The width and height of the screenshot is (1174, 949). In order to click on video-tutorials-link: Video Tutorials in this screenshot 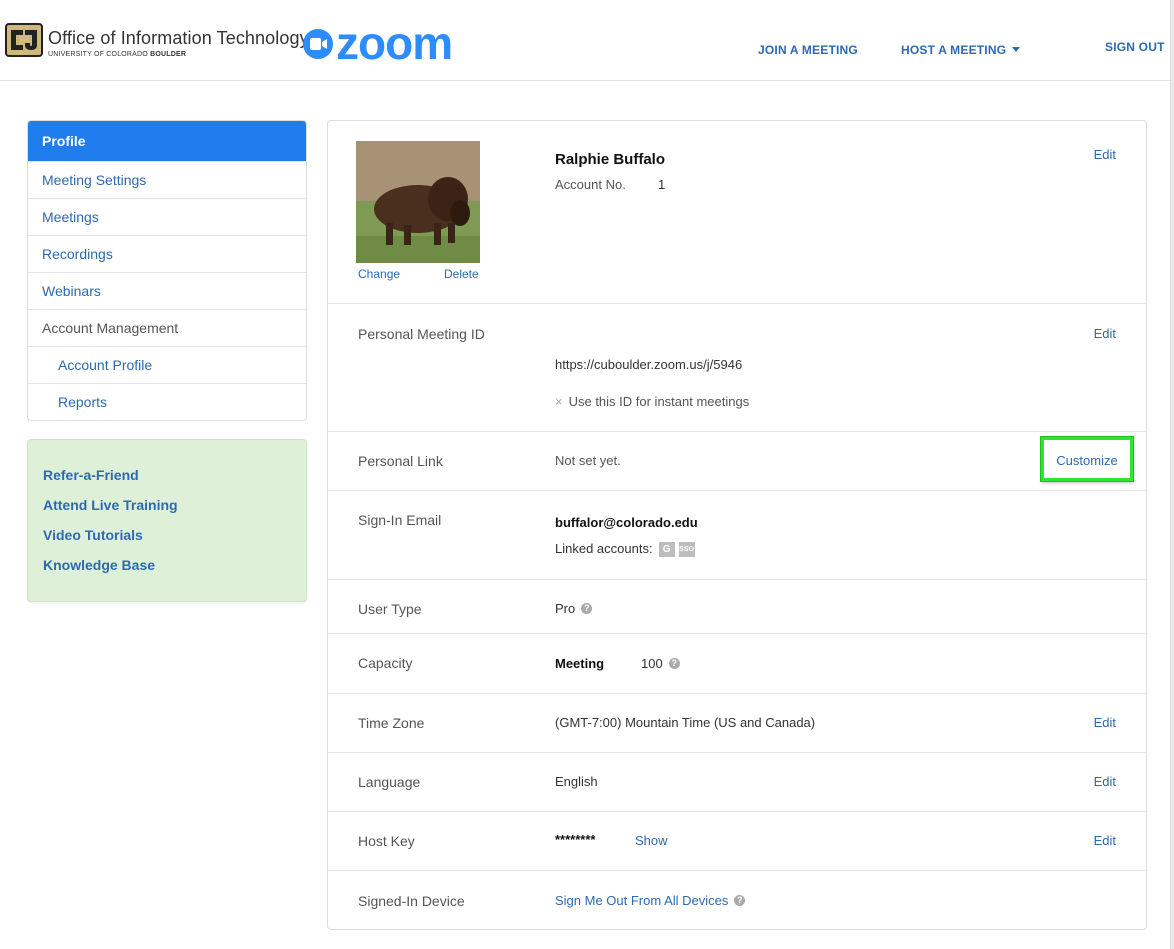, I will do `click(167, 535)`.